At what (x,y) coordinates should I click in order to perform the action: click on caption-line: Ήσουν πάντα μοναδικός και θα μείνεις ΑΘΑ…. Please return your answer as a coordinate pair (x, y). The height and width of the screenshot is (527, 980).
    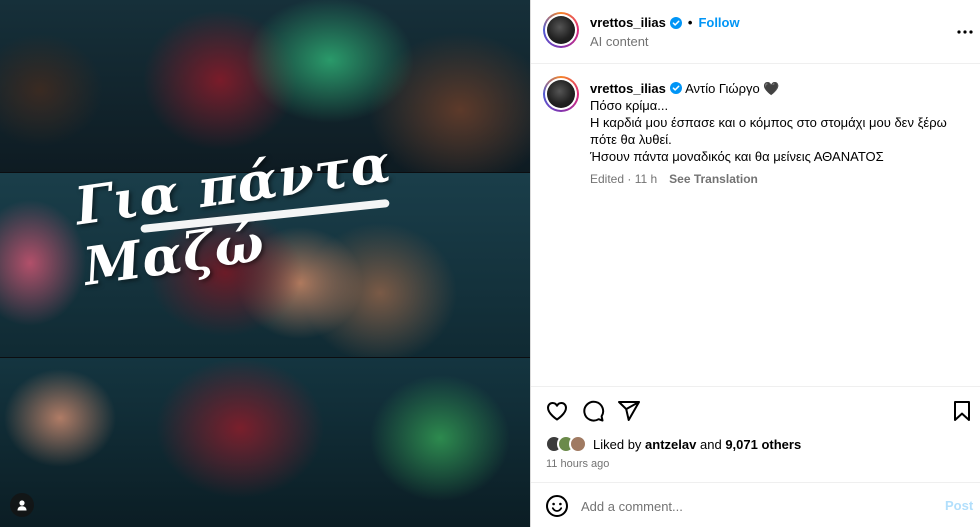
    Looking at the image, I should click on (737, 156).